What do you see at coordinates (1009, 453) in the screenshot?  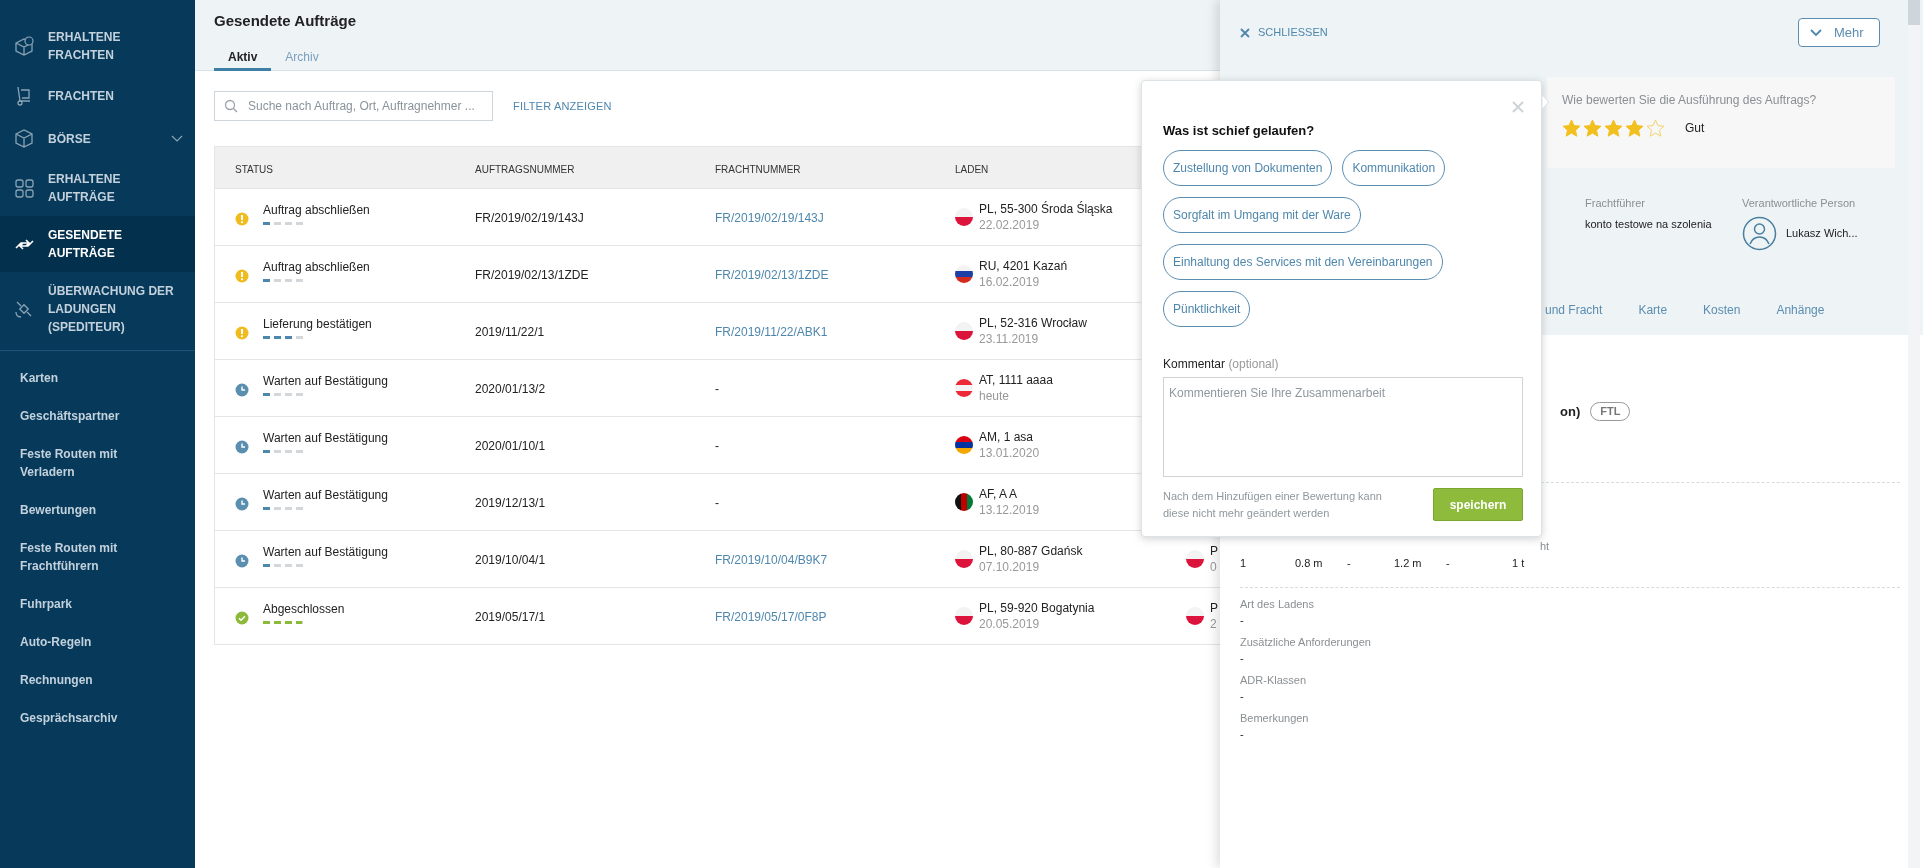 I see `date-text: 13.01.2020` at bounding box center [1009, 453].